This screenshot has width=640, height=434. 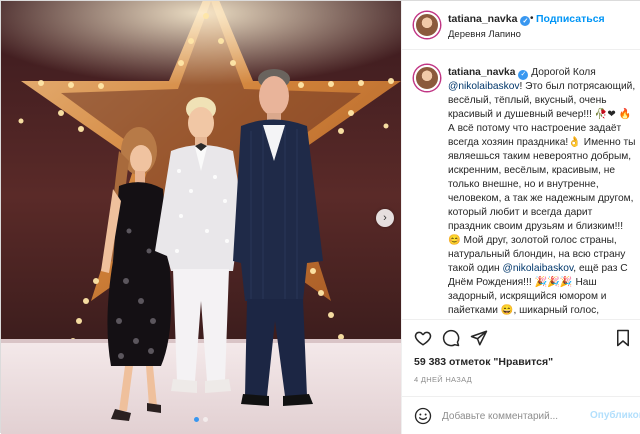 I want to click on fire-emoji: 🔥, so click(x=625, y=114).